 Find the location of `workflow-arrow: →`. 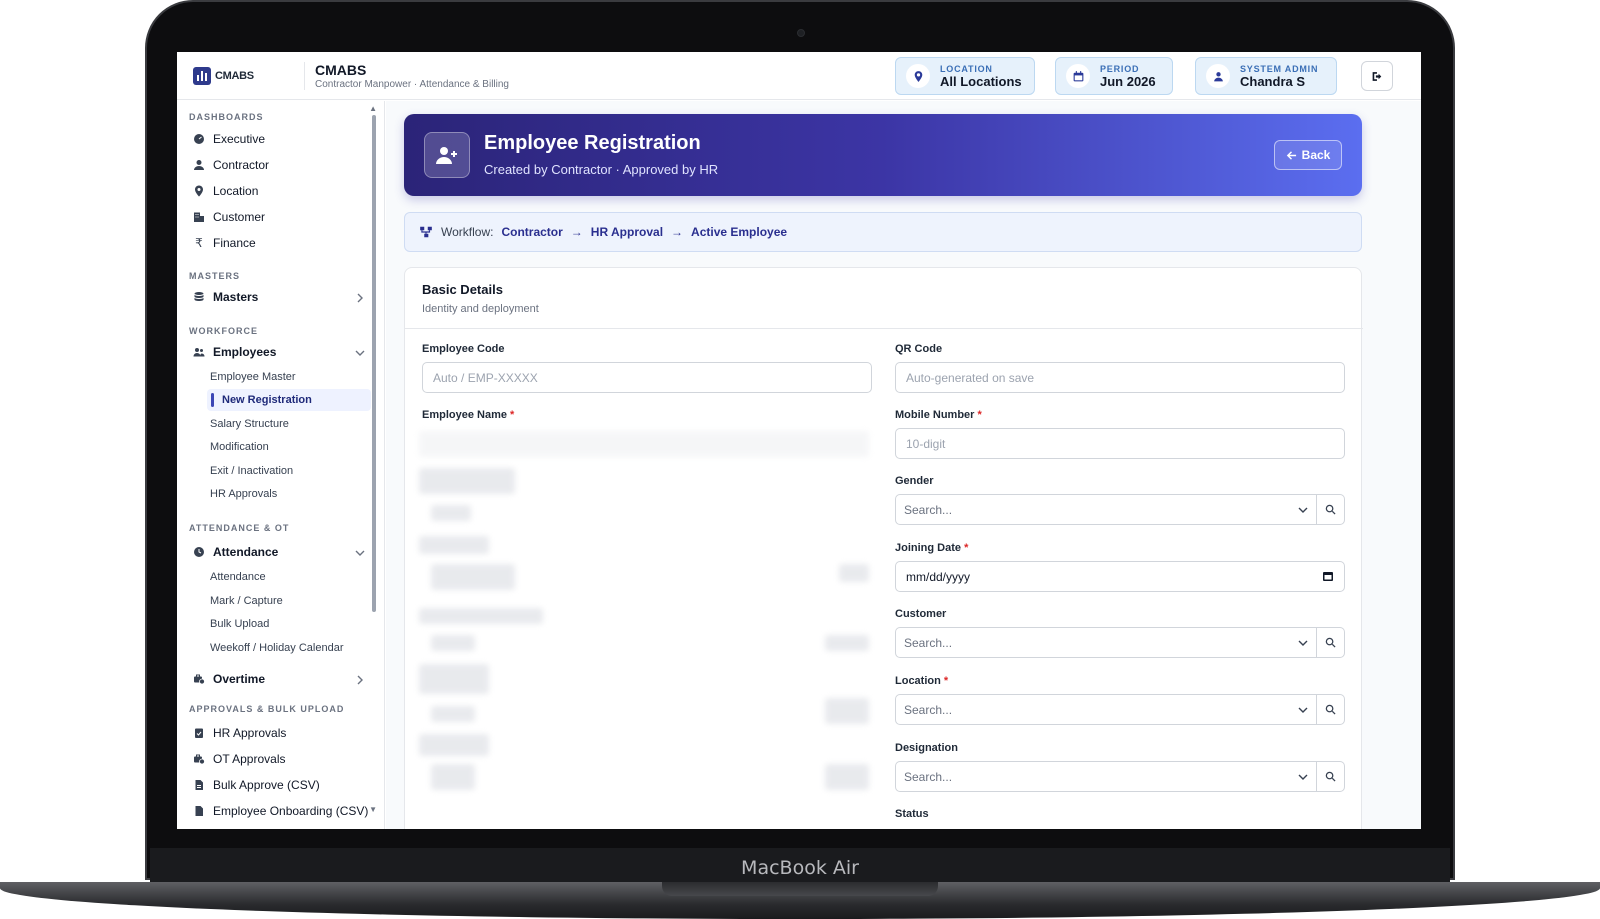

workflow-arrow: → is located at coordinates (576, 232).